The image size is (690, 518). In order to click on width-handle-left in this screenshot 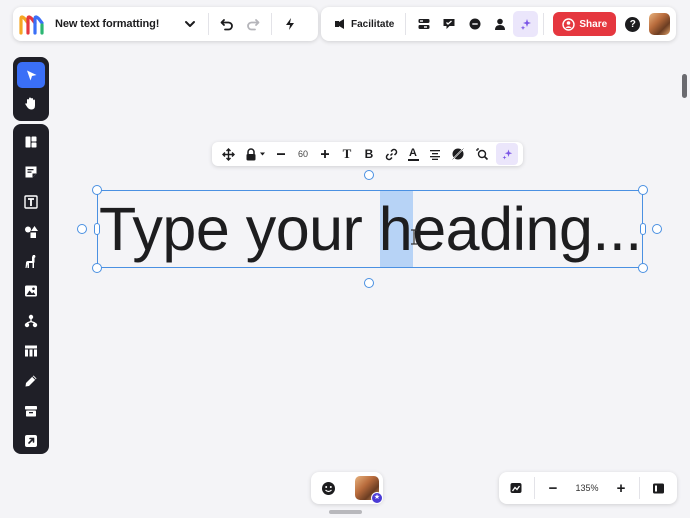, I will do `click(97, 229)`.